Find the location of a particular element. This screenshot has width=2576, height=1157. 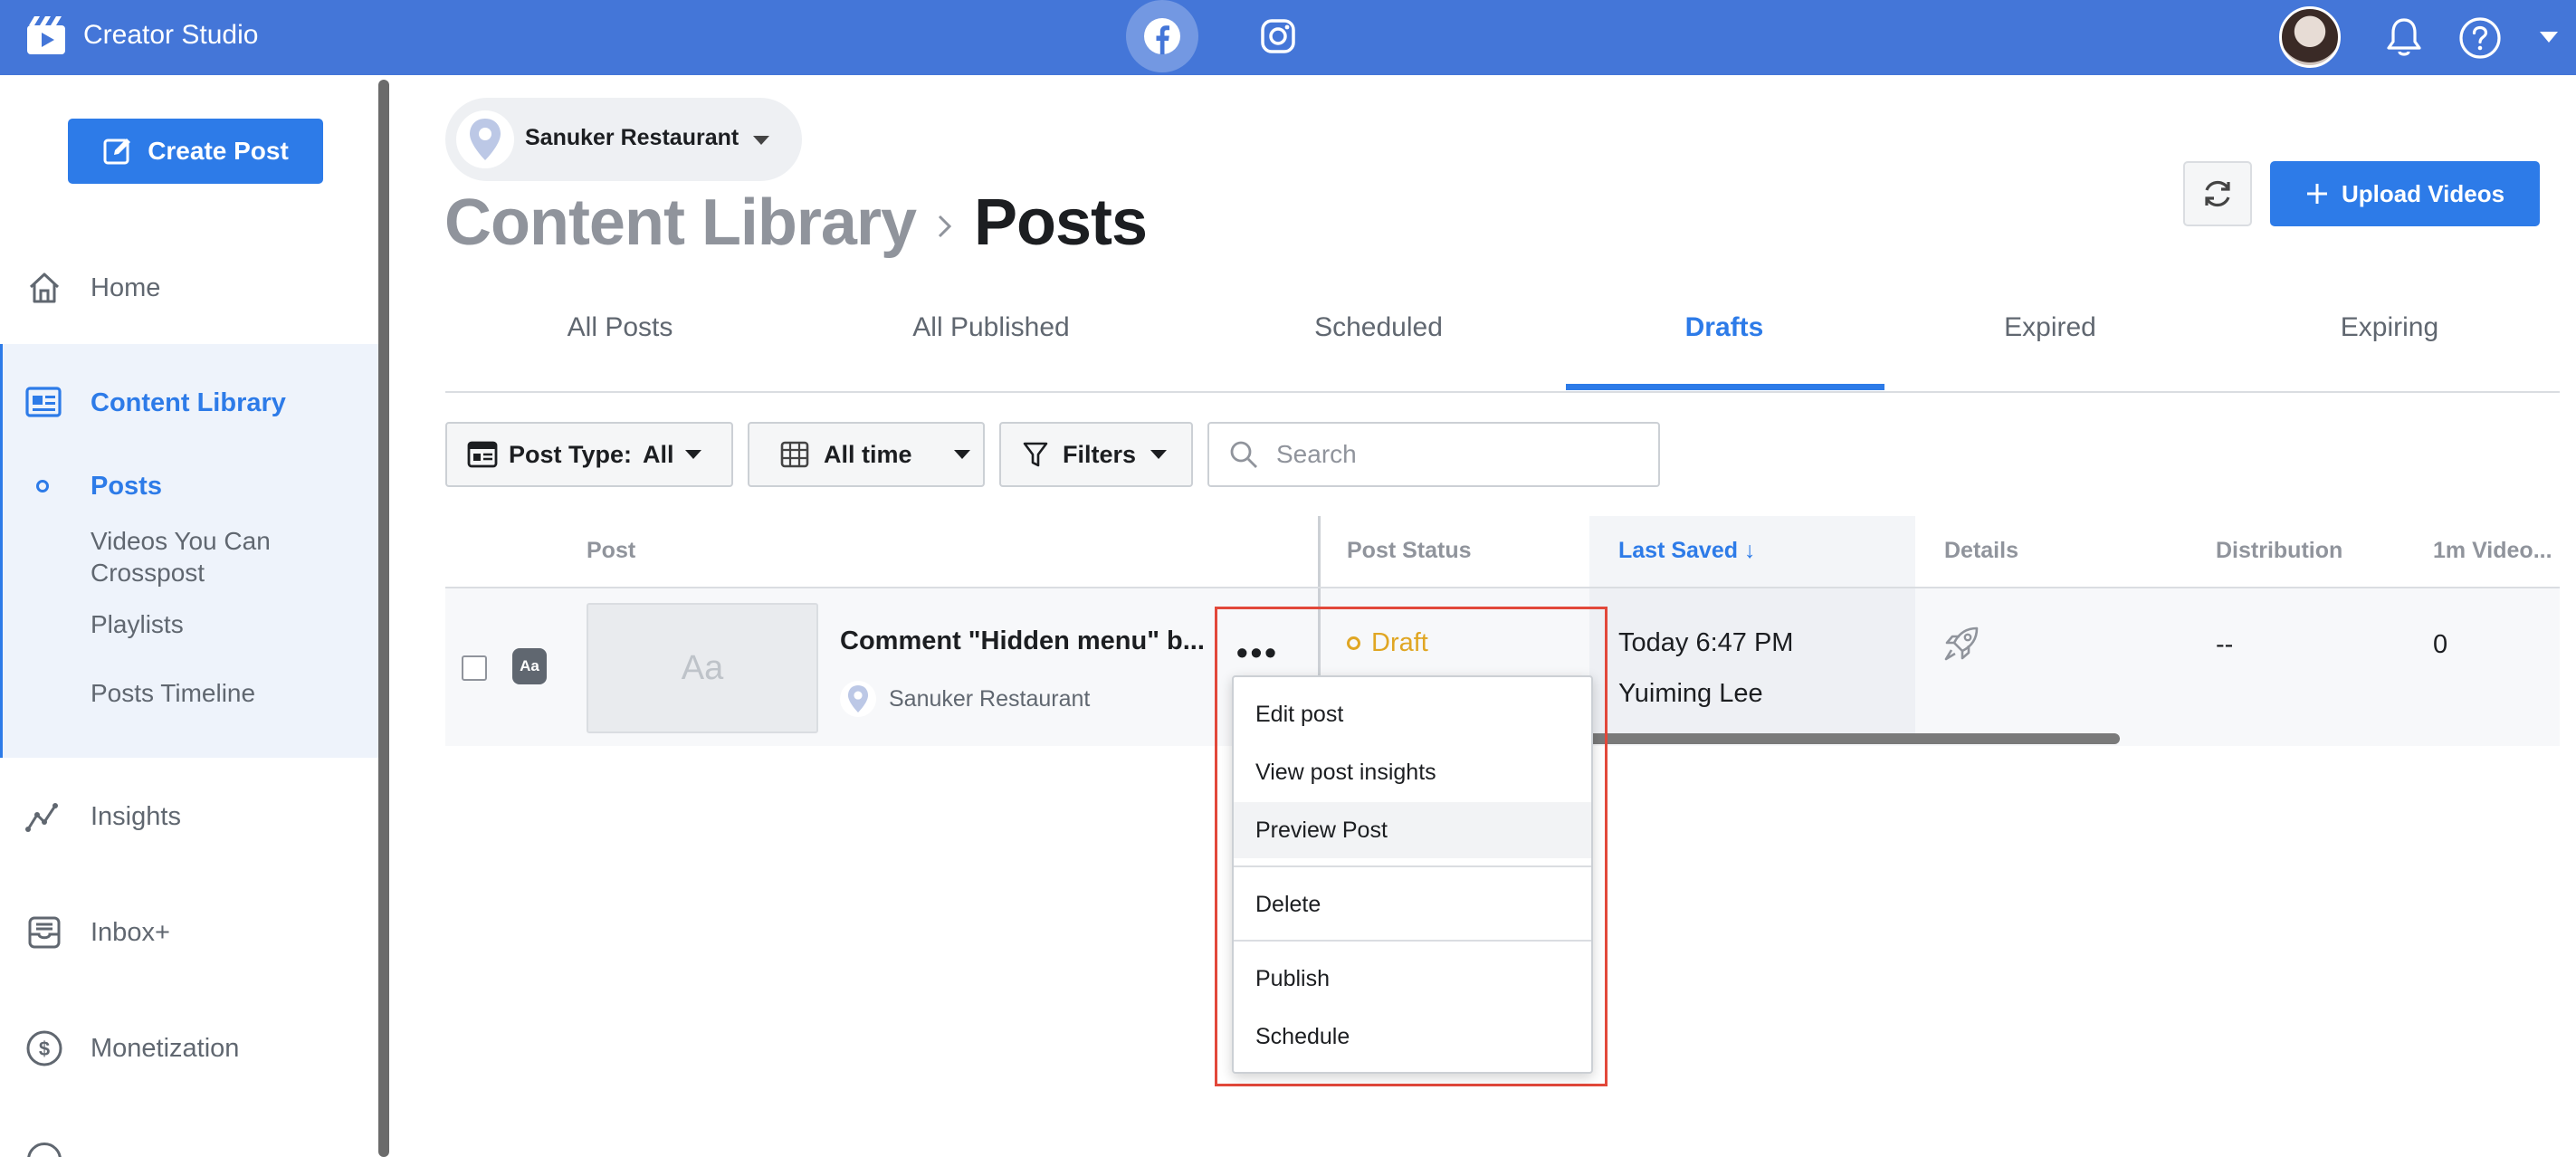

tab-scheduled: Scheduled is located at coordinates (1378, 327).